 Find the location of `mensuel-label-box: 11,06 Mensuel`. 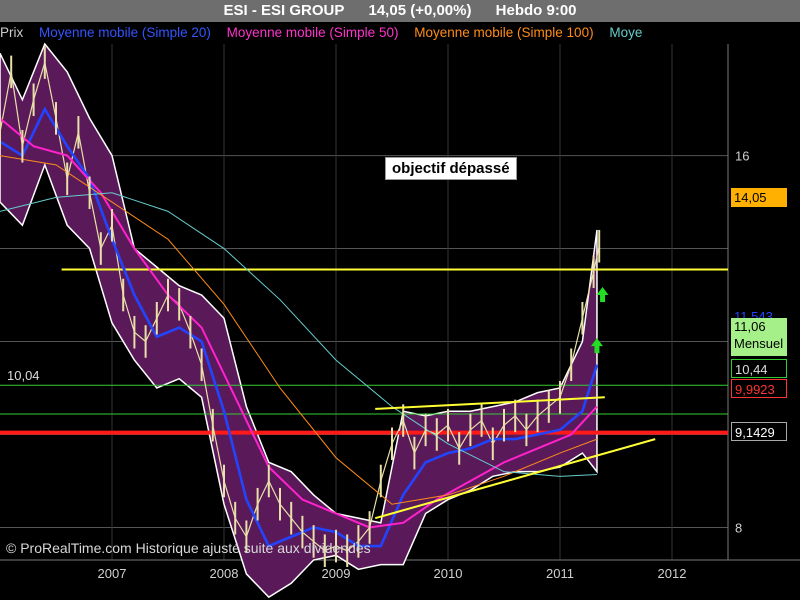

mensuel-label-box: 11,06 Mensuel is located at coordinates (759, 337).